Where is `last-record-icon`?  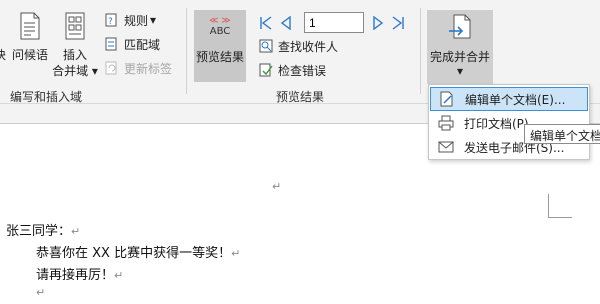 last-record-icon is located at coordinates (398, 23).